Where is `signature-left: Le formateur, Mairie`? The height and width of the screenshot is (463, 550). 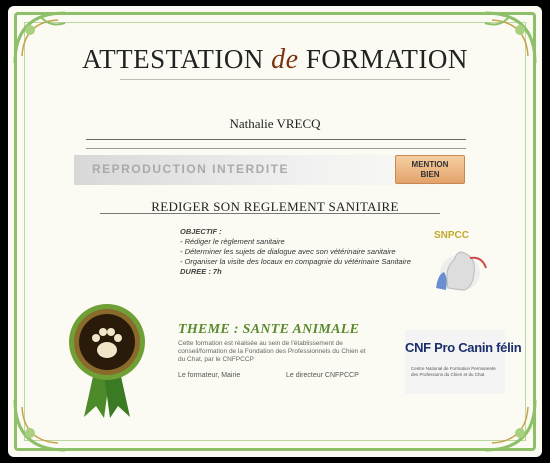 signature-left: Le formateur, Mairie is located at coordinates (209, 375).